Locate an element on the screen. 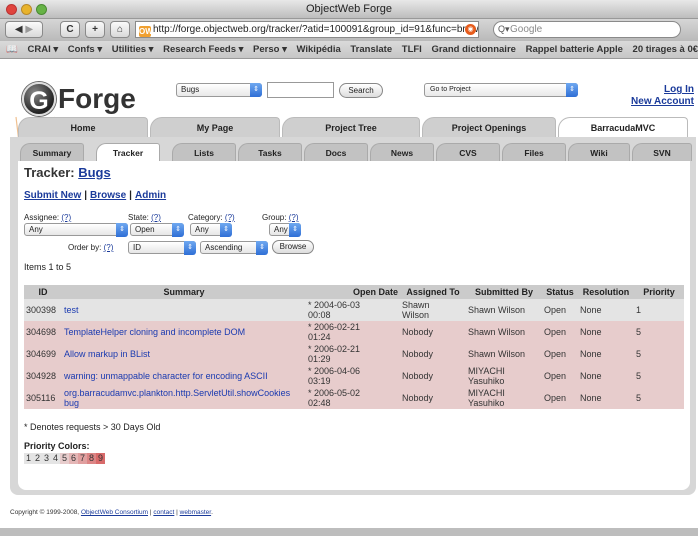  bug-summary-link: test is located at coordinates (71, 310).